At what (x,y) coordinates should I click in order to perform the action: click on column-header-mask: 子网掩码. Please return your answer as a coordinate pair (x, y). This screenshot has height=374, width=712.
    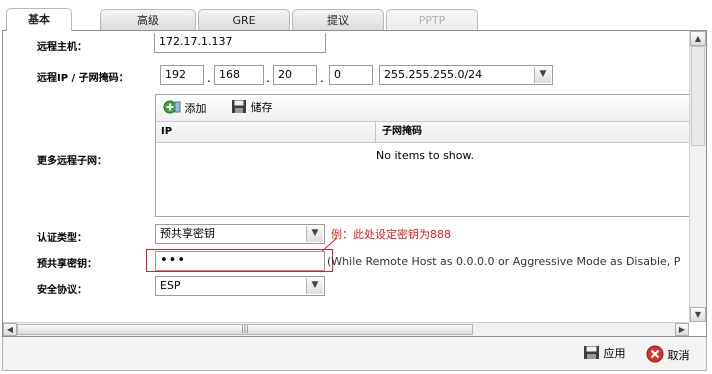
    Looking at the image, I should click on (532, 132).